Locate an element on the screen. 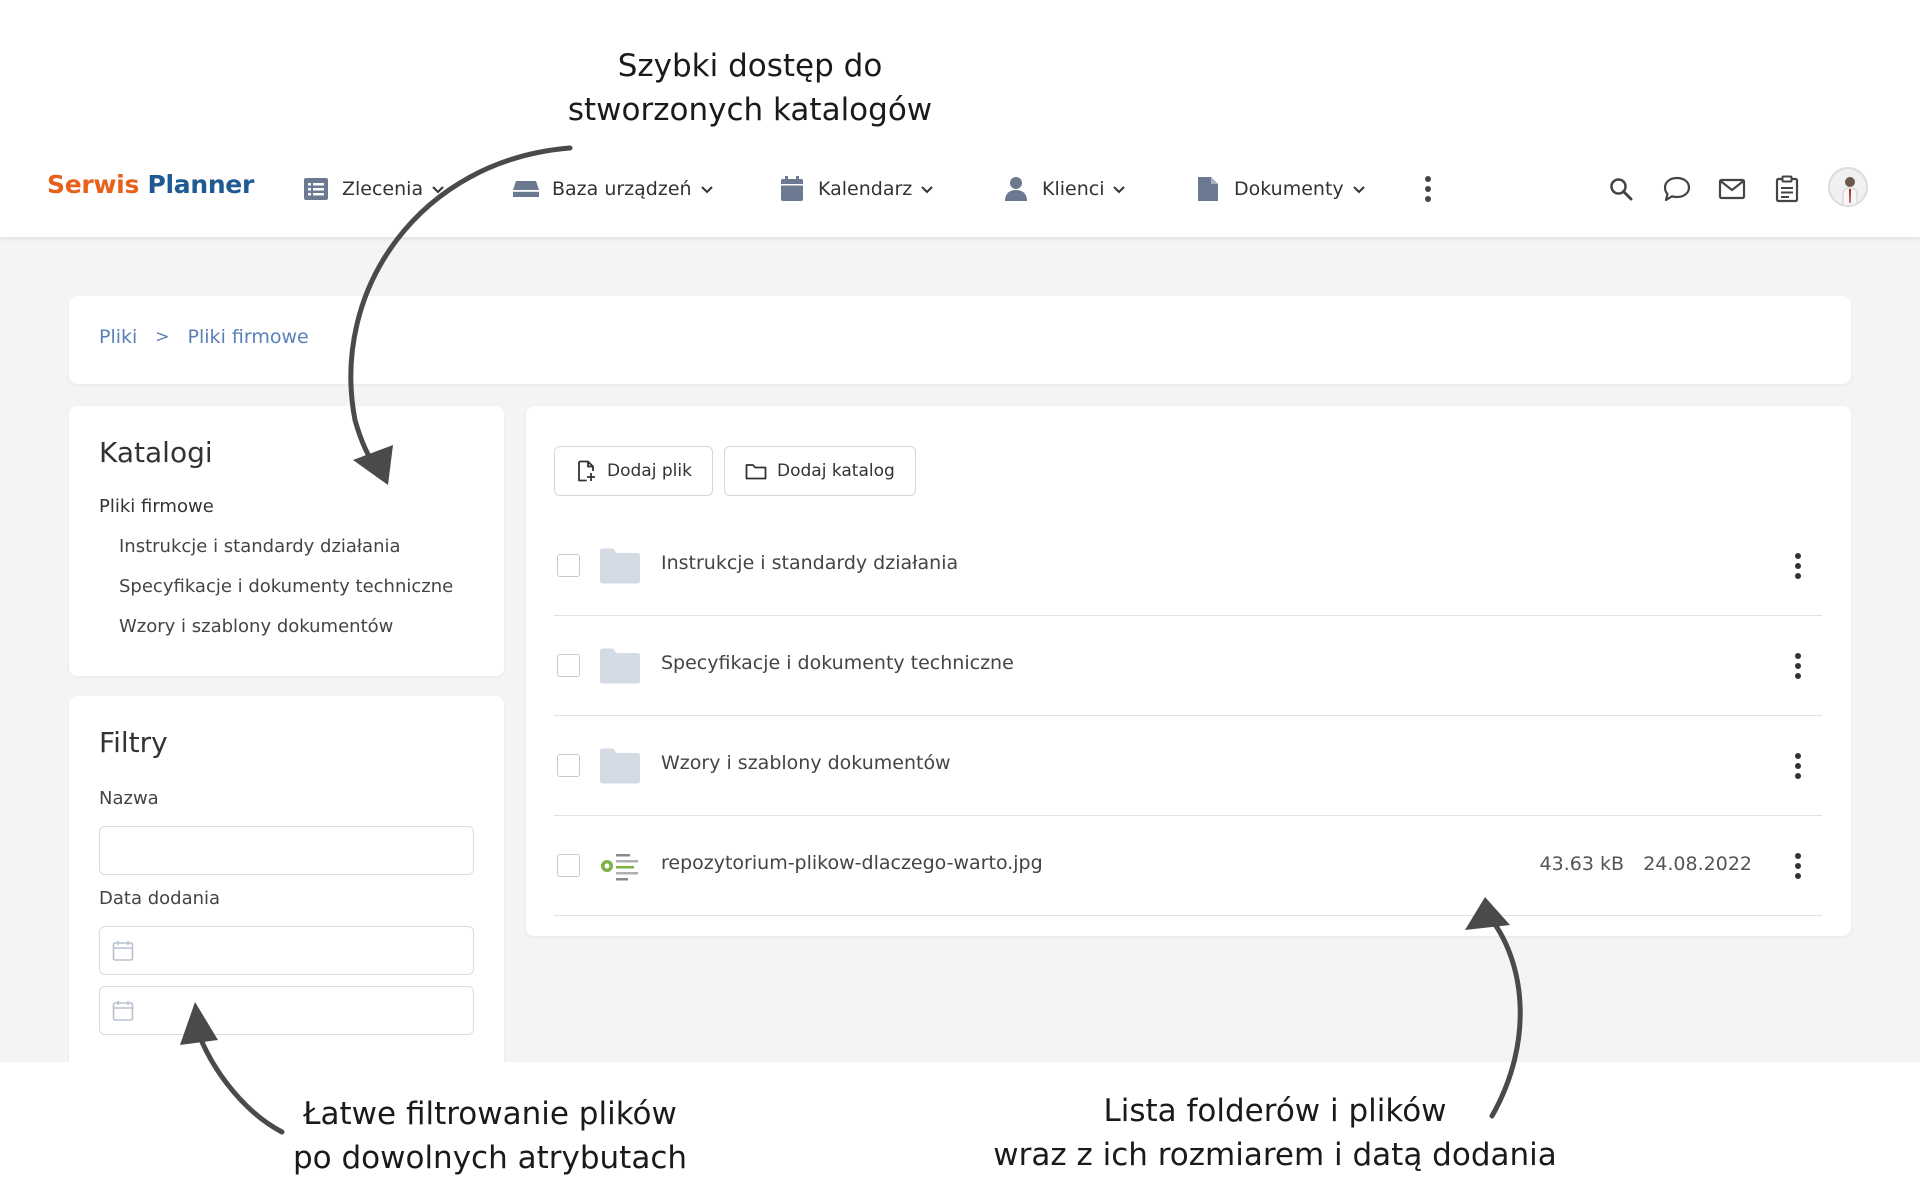 This screenshot has height=1200, width=1920. breadcrumb-item-pliki: Pliki is located at coordinates (118, 337).